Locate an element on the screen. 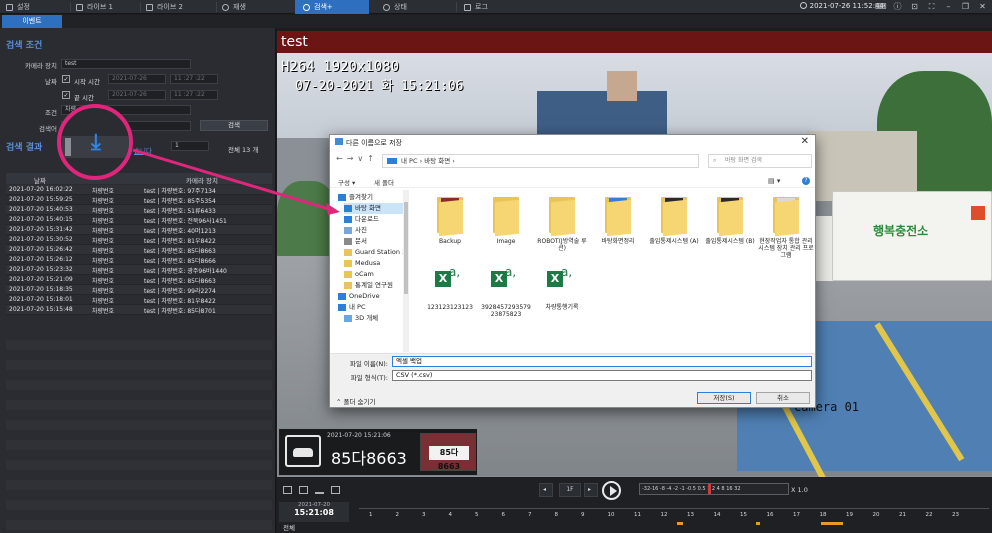  address-bar: 내 PC › 바탕 화면 › is located at coordinates (540, 161).